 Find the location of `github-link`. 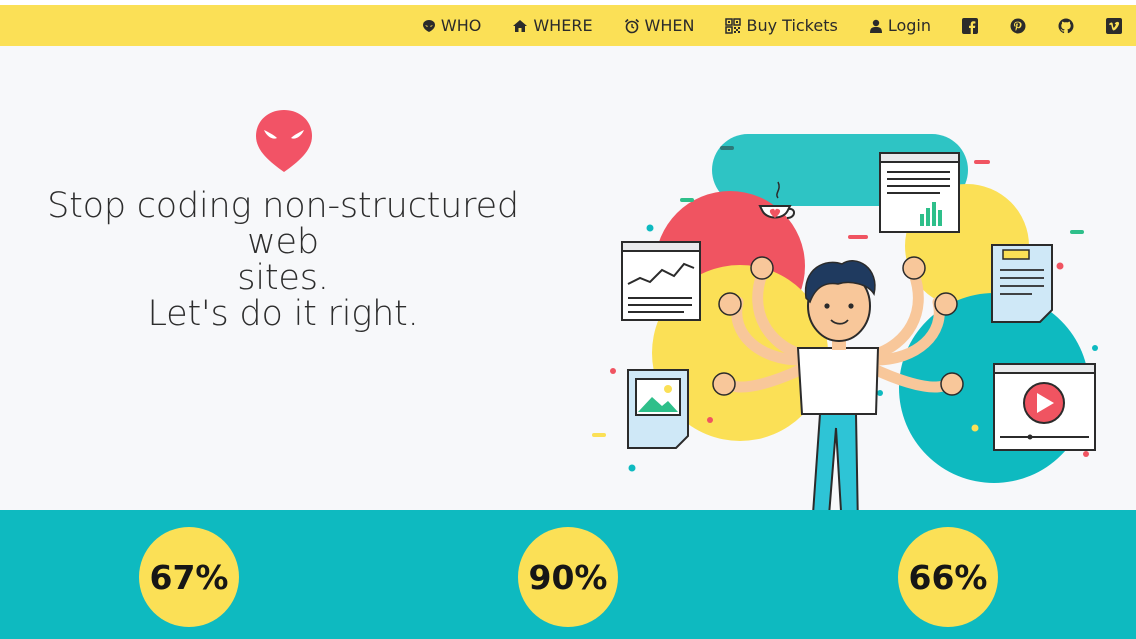

github-link is located at coordinates (1066, 26).